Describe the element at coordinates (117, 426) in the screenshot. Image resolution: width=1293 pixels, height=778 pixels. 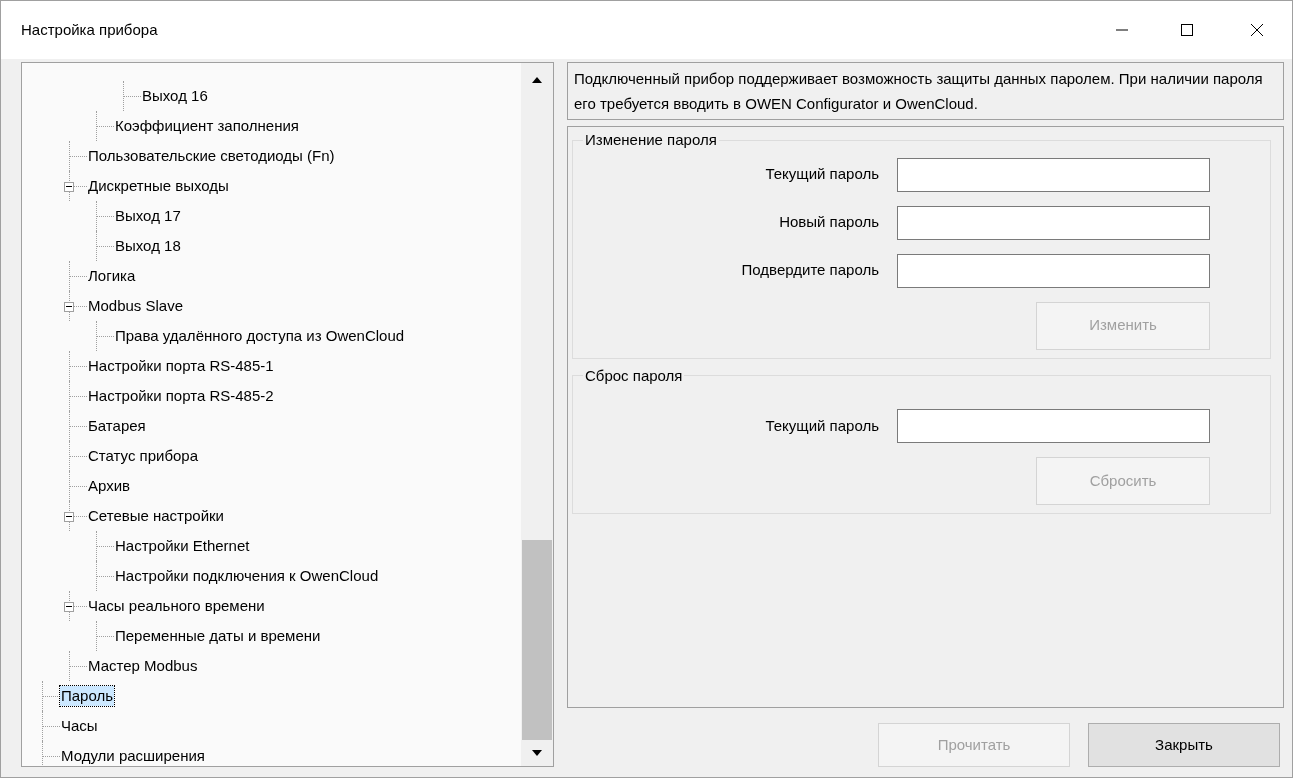
I see `tree-item: Батарея` at that location.